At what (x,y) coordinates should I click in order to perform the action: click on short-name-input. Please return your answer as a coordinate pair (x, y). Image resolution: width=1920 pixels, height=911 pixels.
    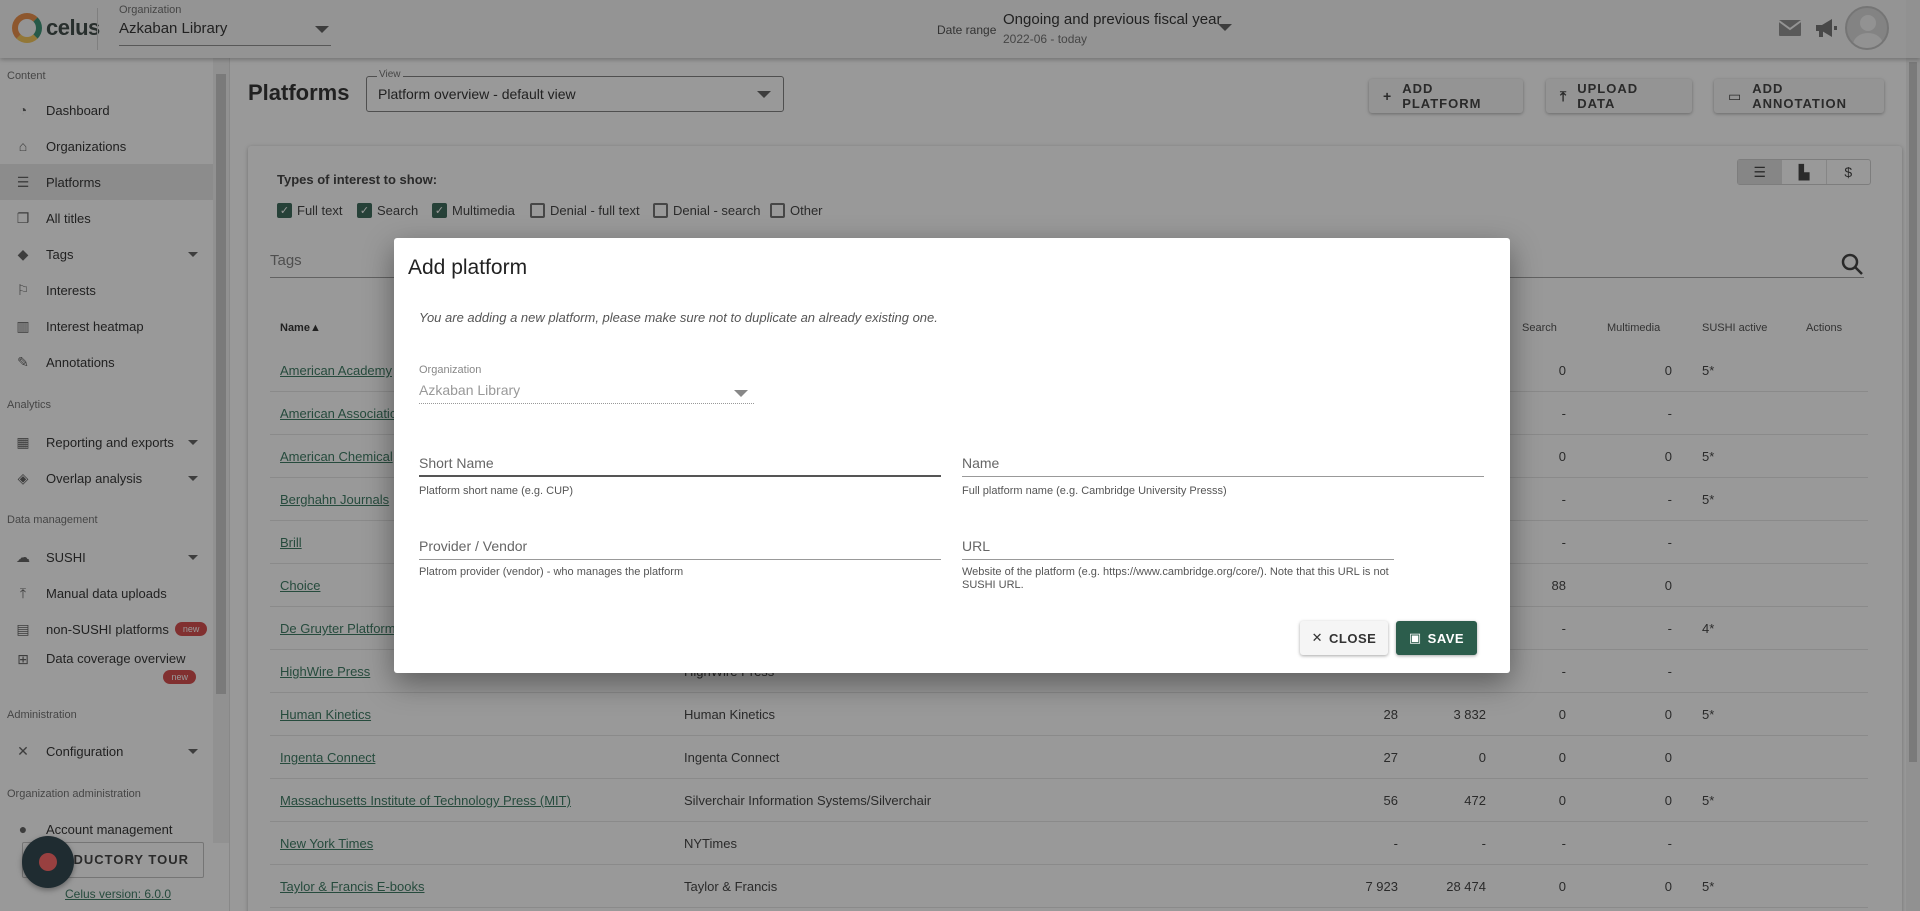
    Looking at the image, I should click on (680, 463).